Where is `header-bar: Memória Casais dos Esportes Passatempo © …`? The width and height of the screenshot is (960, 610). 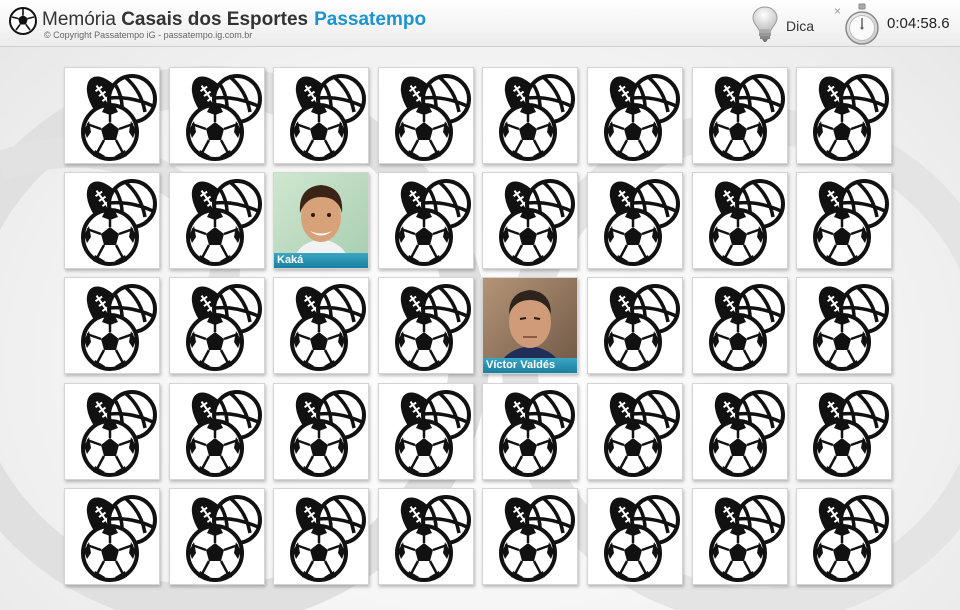 header-bar: Memória Casais dos Esportes Passatempo © … is located at coordinates (480, 23).